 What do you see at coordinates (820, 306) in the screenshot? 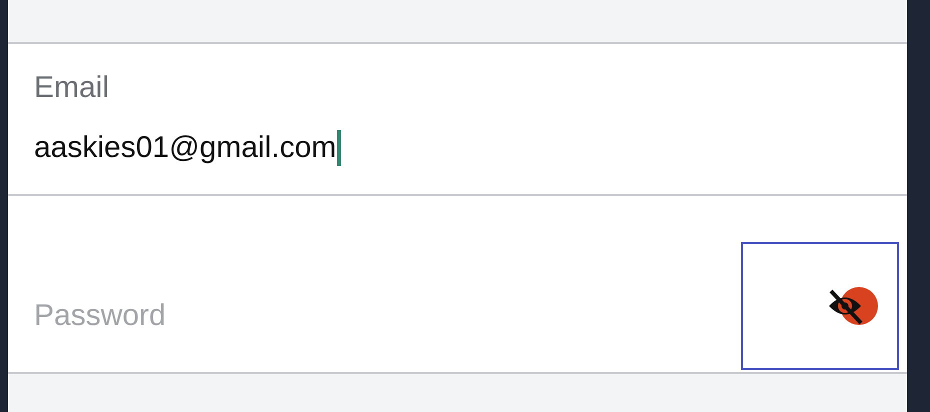
I see `visibility-toggle-button` at bounding box center [820, 306].